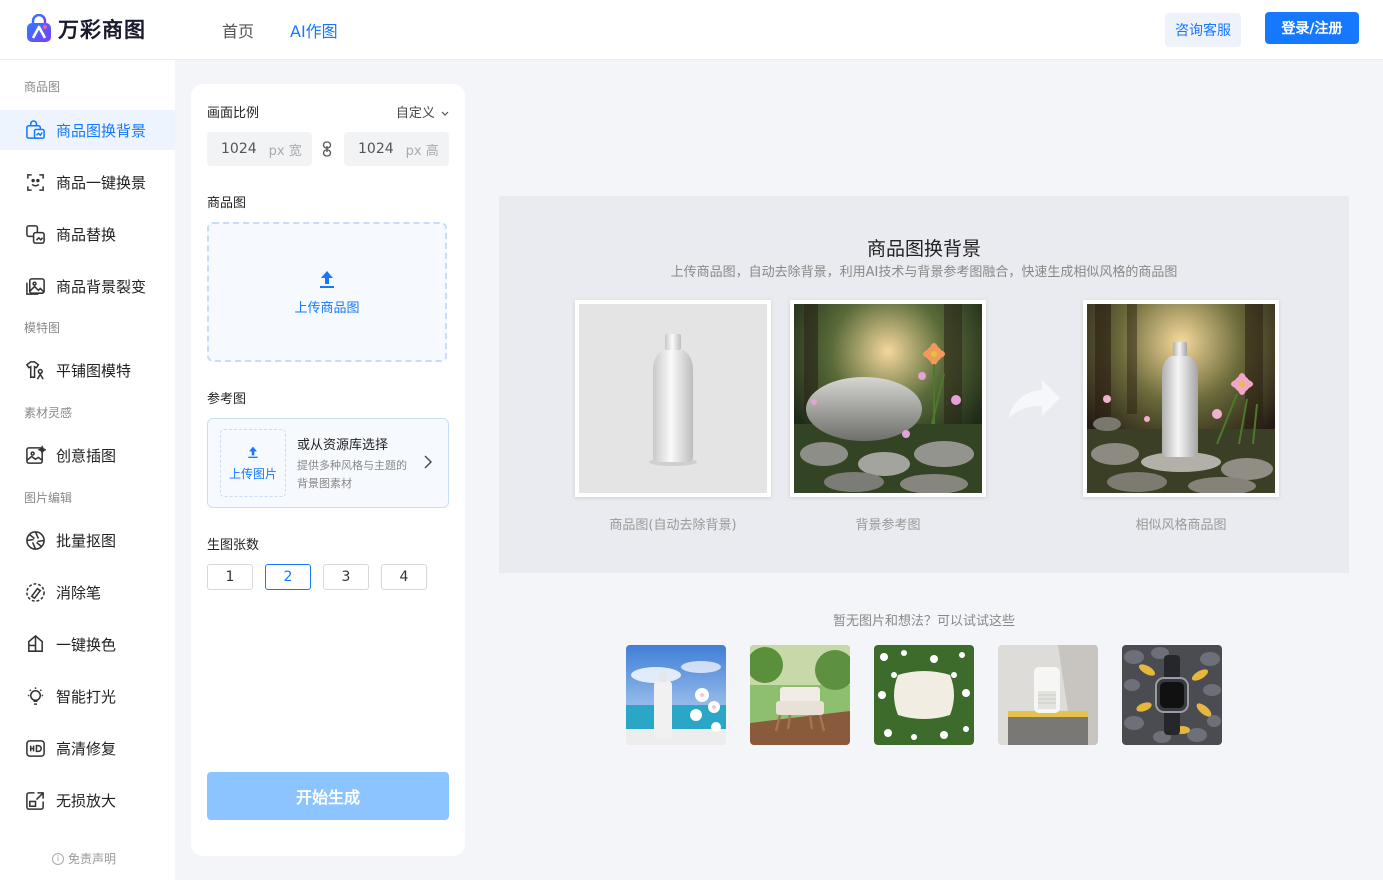  I want to click on bulb-icon, so click(35, 696).